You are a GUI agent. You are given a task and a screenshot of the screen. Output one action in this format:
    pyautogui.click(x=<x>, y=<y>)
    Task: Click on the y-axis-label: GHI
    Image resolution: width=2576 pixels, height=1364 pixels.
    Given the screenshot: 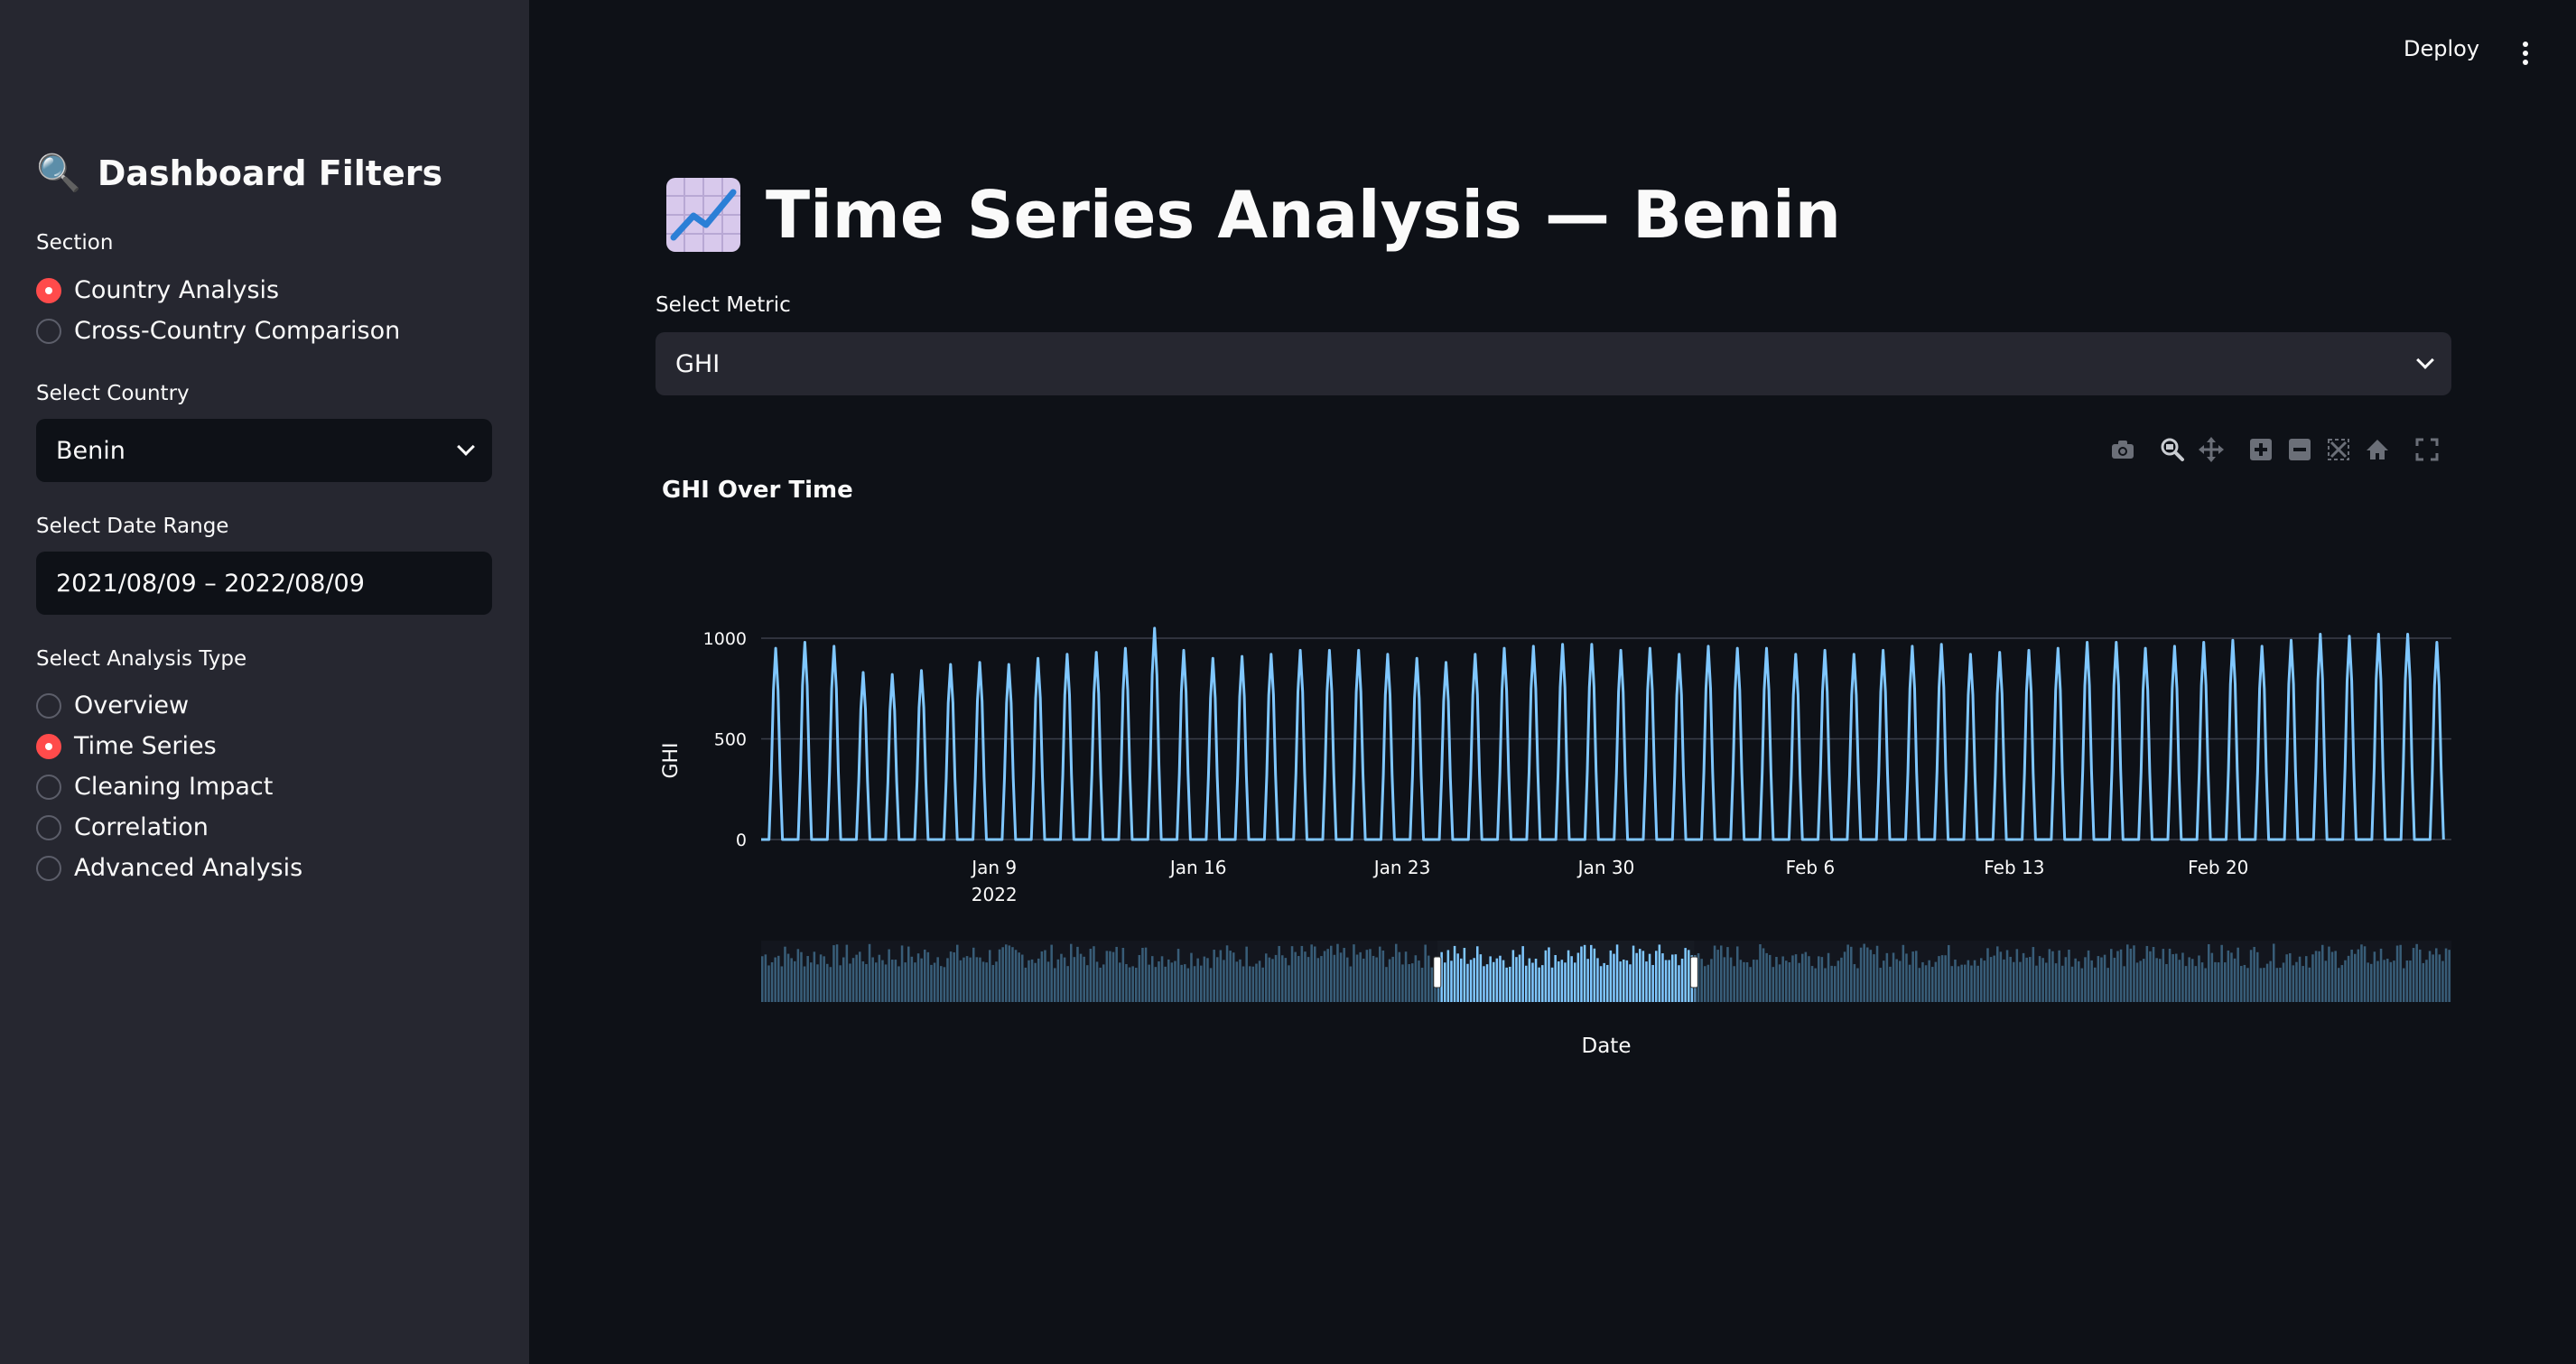 What is the action you would take?
    pyautogui.click(x=671, y=760)
    